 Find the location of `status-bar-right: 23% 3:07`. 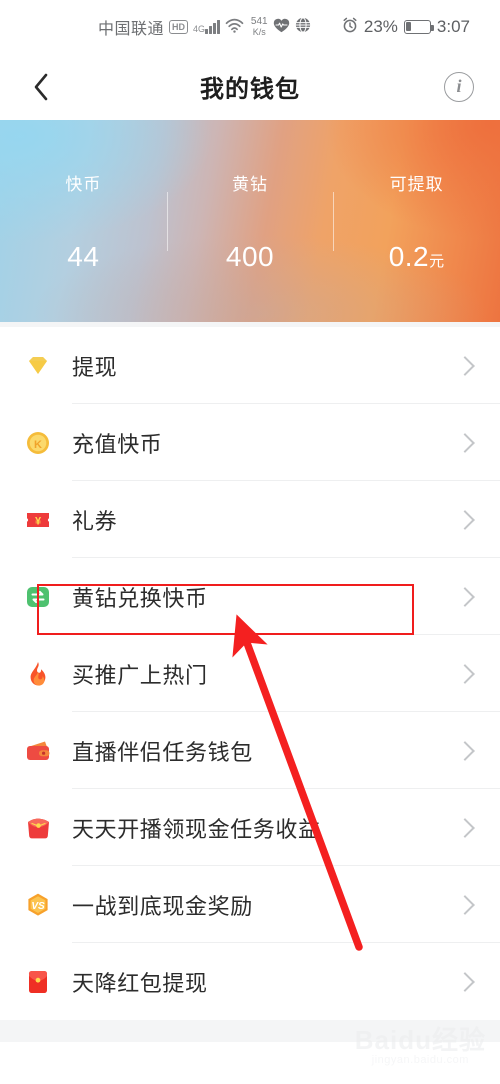

status-bar-right: 23% 3:07 is located at coordinates (413, 27).